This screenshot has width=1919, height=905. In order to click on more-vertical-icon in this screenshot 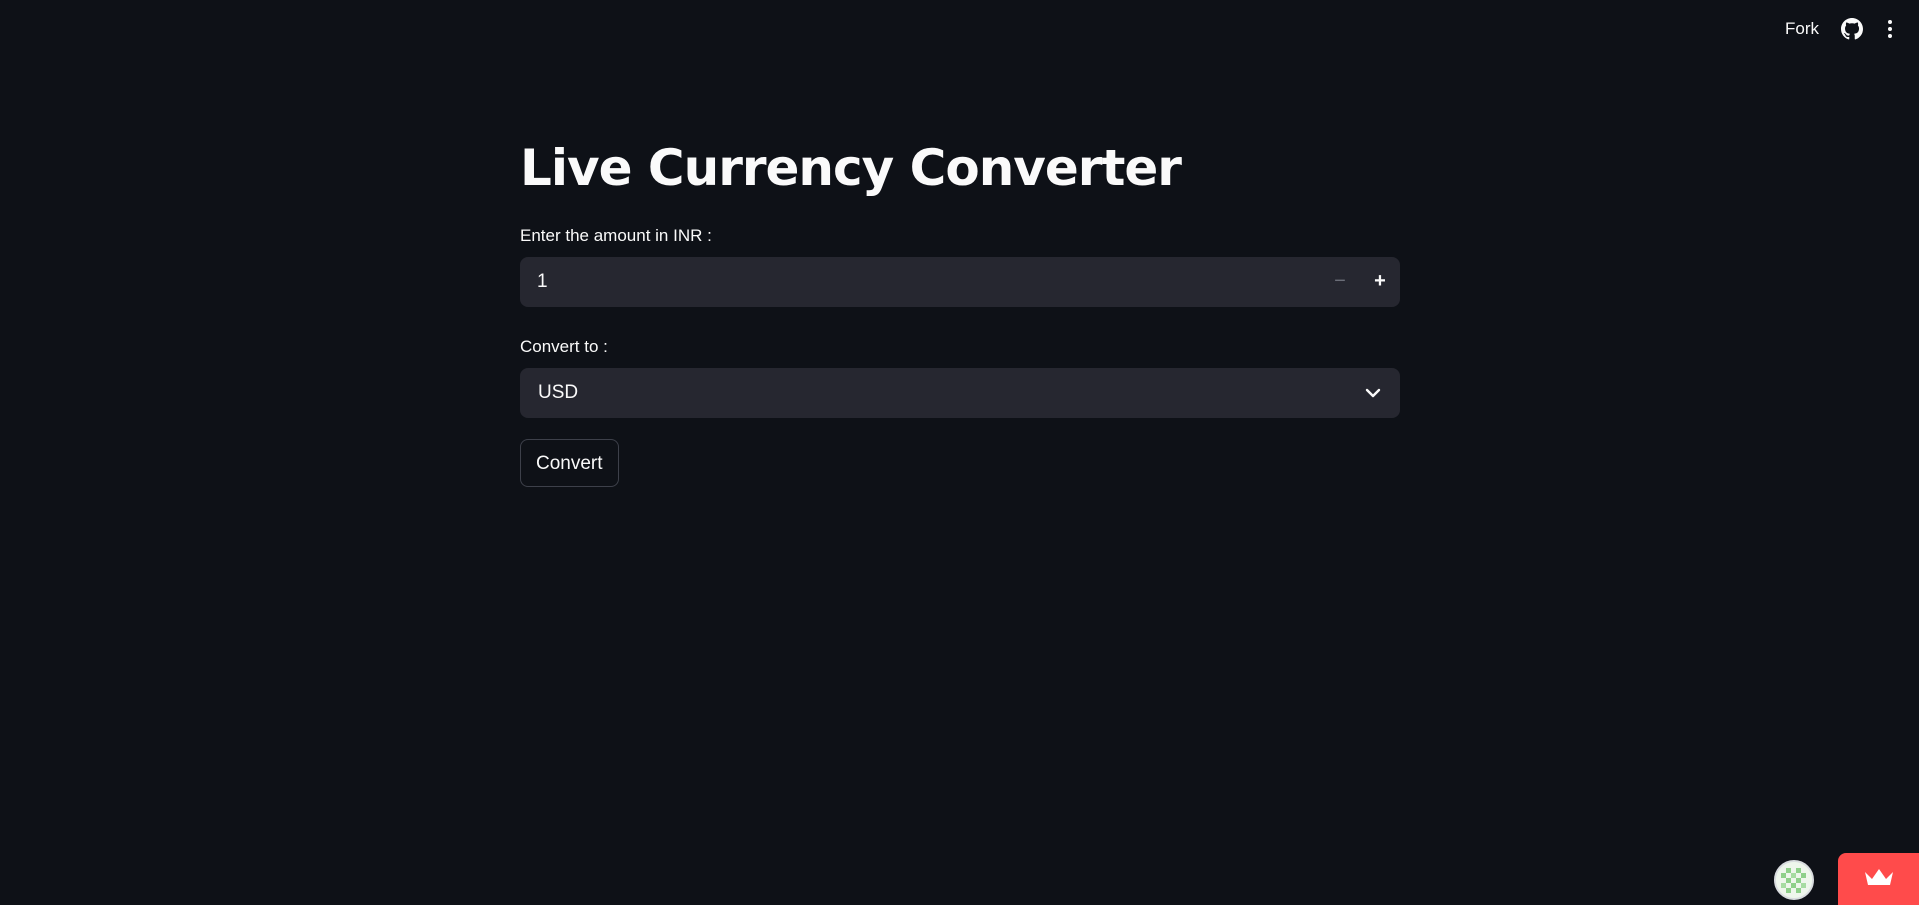, I will do `click(1890, 29)`.